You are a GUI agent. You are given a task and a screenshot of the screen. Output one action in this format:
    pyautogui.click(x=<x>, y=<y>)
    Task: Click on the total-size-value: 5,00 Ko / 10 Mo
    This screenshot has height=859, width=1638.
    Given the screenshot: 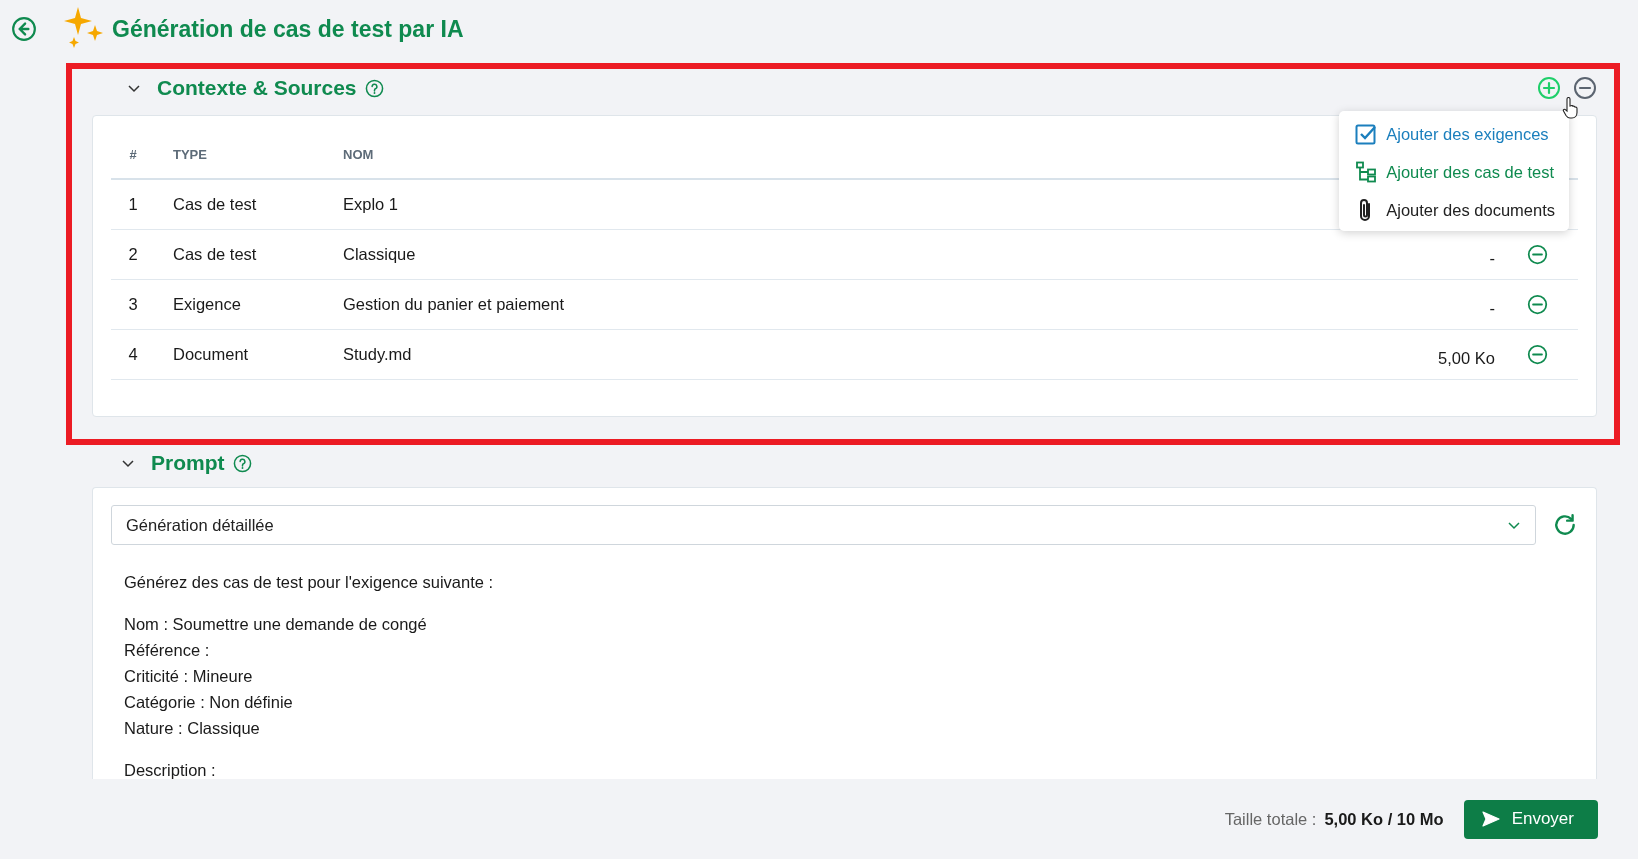 What is the action you would take?
    pyautogui.click(x=1384, y=819)
    